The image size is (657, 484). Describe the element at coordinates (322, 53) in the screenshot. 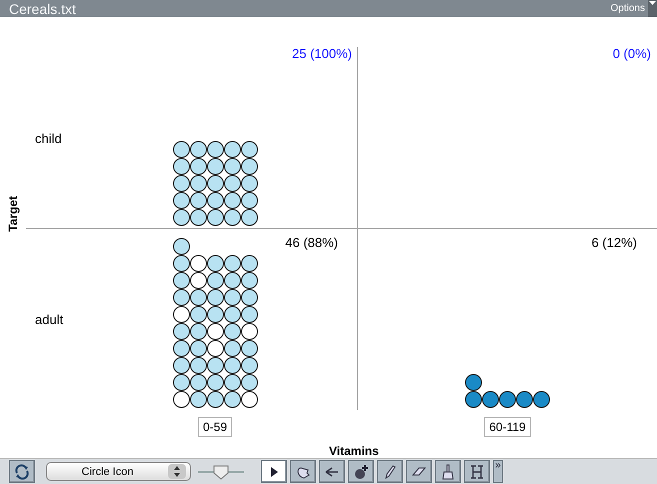

I see `cell-count: 25 (100%)` at that location.